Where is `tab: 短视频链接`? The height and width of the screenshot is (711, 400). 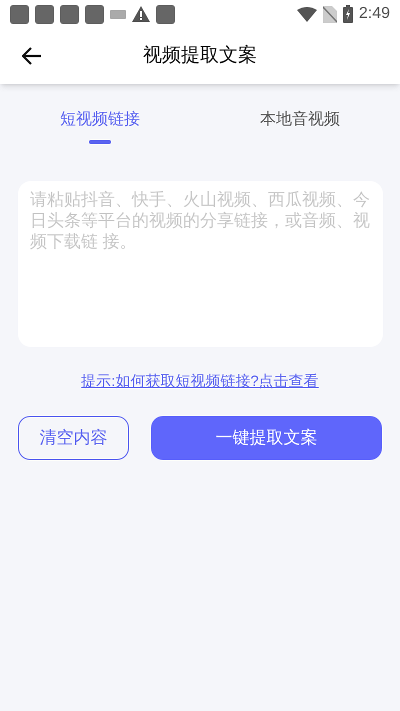
tab: 短视频链接 is located at coordinates (100, 133).